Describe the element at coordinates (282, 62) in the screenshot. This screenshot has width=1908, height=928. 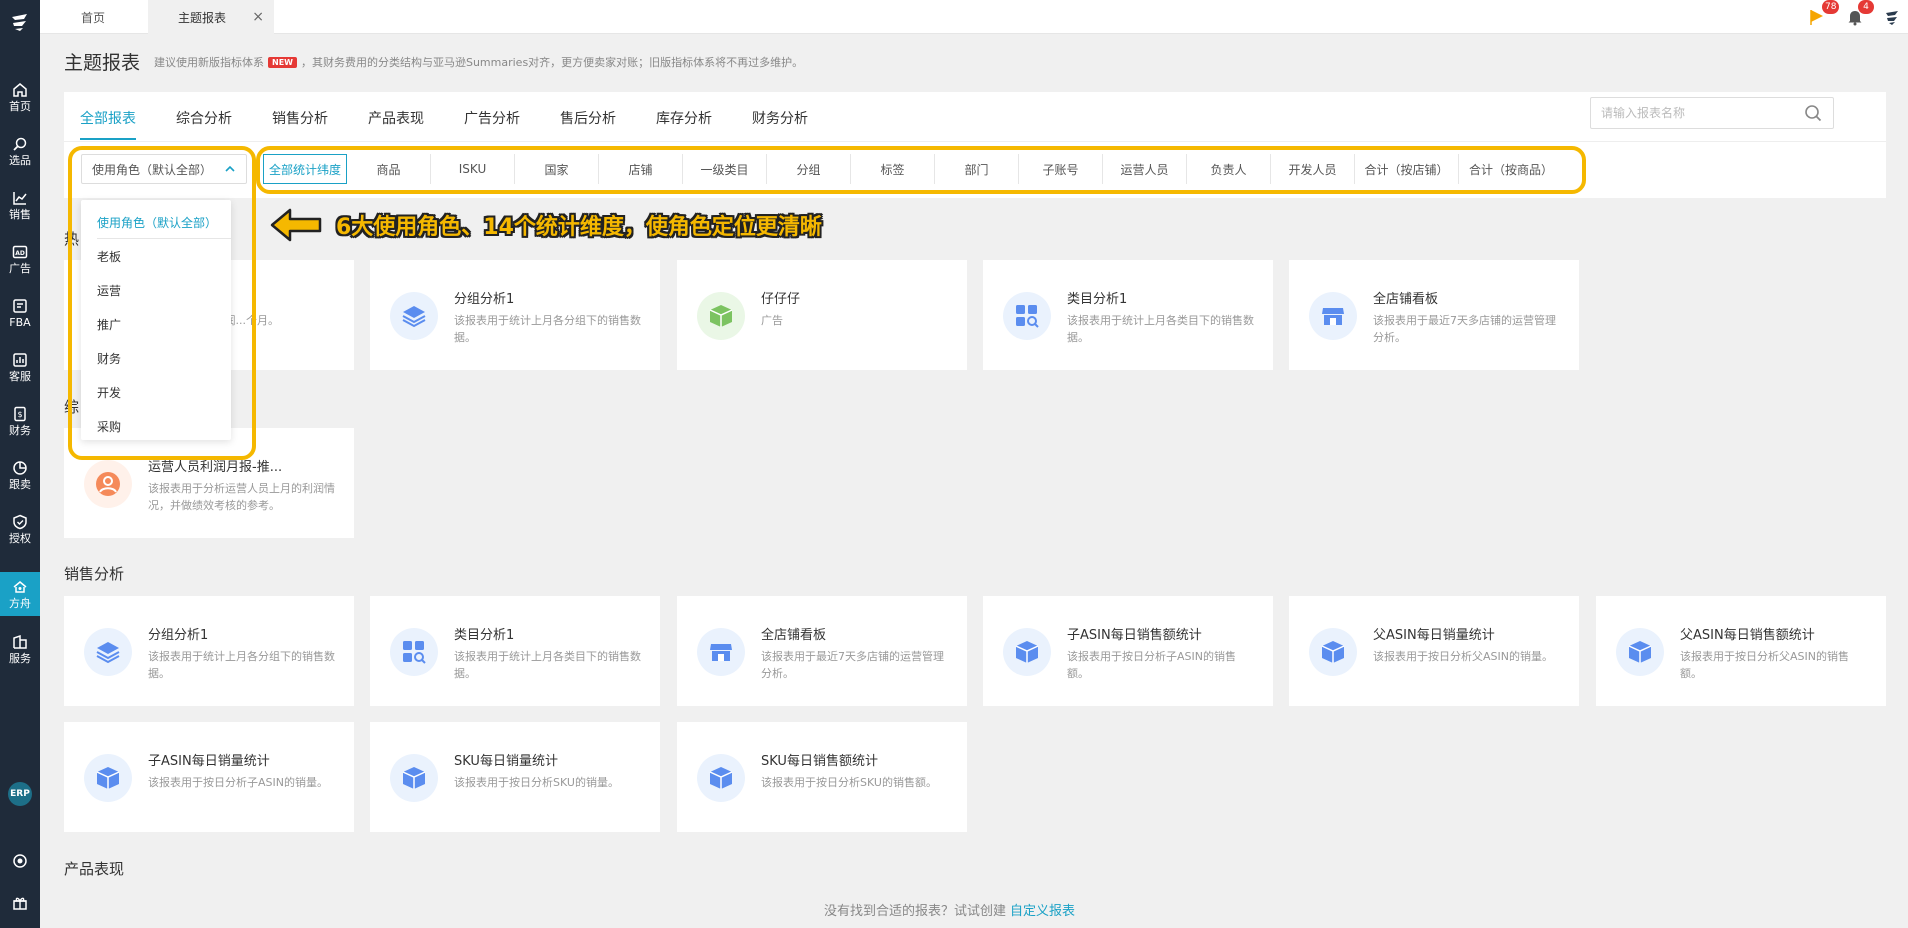
I see `new-badge: NEW` at that location.